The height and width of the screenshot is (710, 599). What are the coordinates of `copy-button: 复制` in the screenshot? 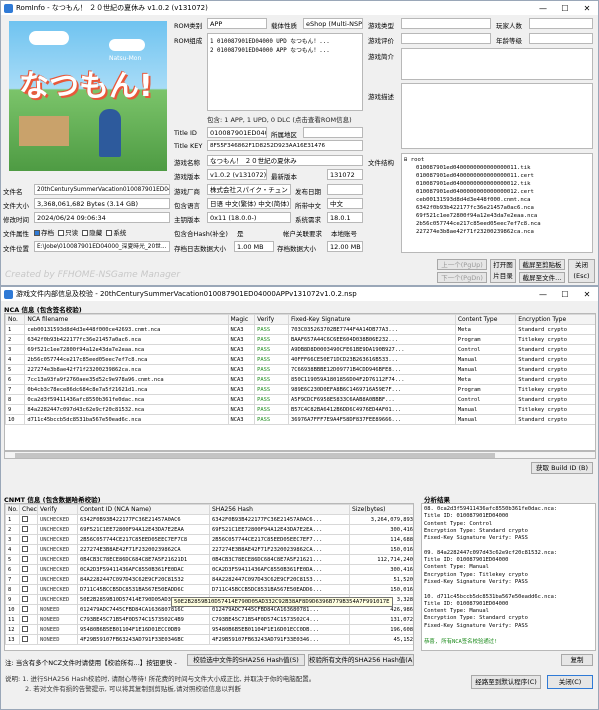 It's located at (577, 660).